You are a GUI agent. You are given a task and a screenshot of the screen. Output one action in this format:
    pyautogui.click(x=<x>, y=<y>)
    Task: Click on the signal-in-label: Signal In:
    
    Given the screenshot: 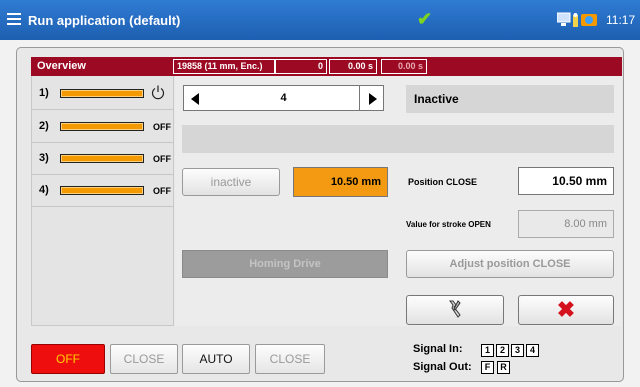 What is the action you would take?
    pyautogui.click(x=438, y=349)
    